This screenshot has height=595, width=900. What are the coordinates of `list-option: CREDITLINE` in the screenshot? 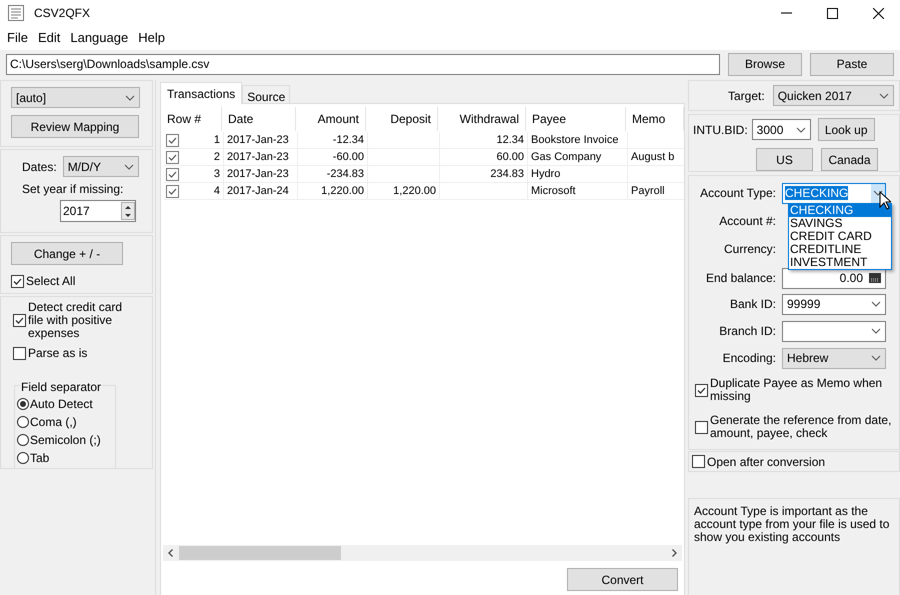 It's located at (840, 249).